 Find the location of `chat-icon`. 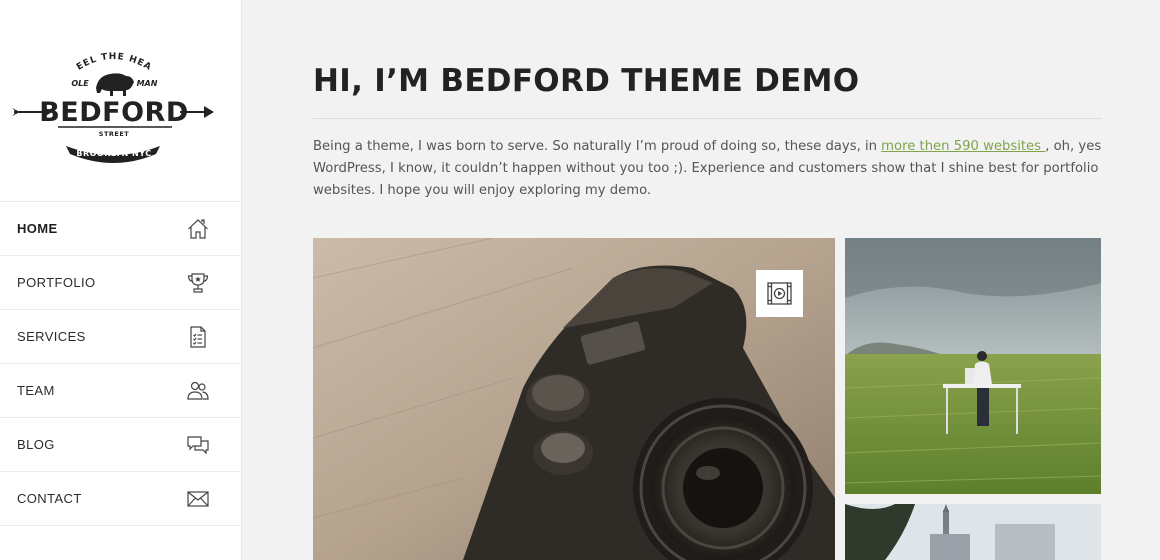

chat-icon is located at coordinates (198, 445).